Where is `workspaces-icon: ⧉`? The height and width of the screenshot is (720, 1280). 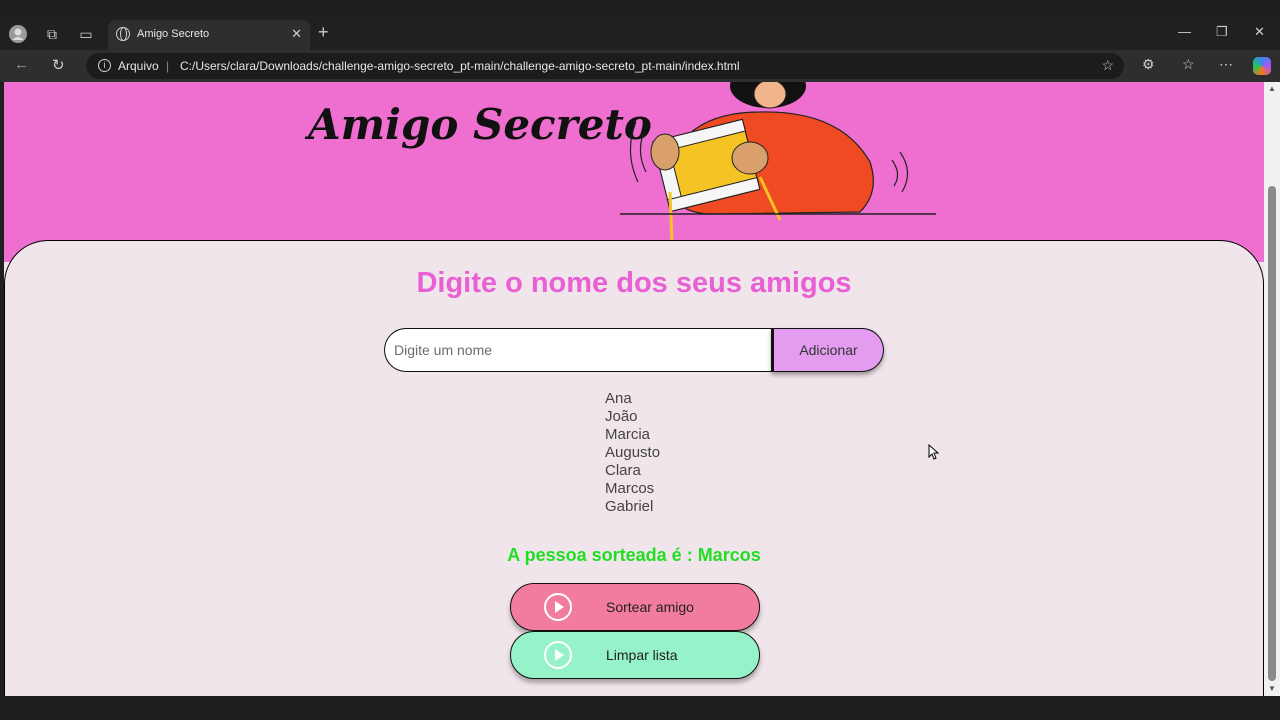
workspaces-icon: ⧉ is located at coordinates (52, 34).